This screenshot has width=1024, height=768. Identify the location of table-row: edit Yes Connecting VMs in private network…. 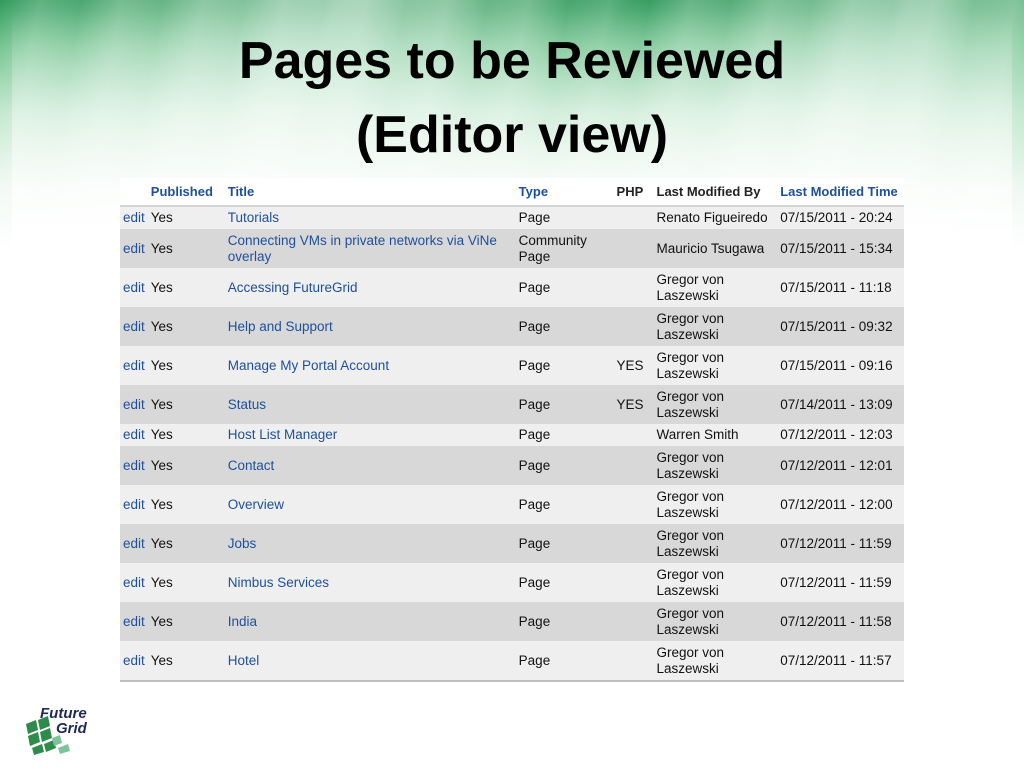
(512, 248).